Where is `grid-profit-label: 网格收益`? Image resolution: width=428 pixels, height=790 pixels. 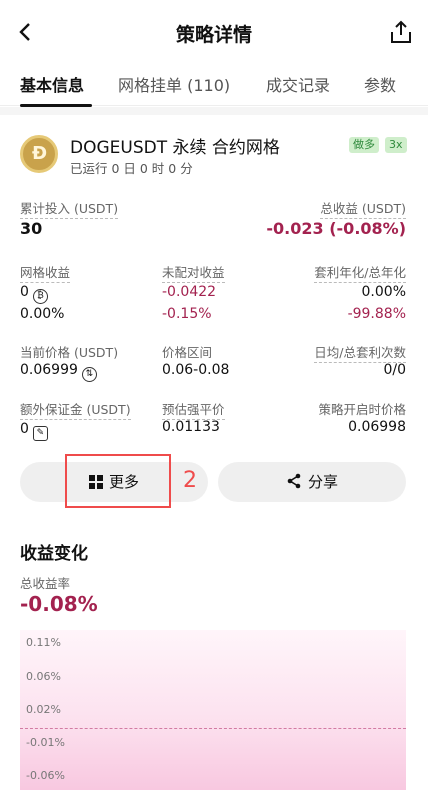 grid-profit-label: 网格收益 is located at coordinates (45, 272).